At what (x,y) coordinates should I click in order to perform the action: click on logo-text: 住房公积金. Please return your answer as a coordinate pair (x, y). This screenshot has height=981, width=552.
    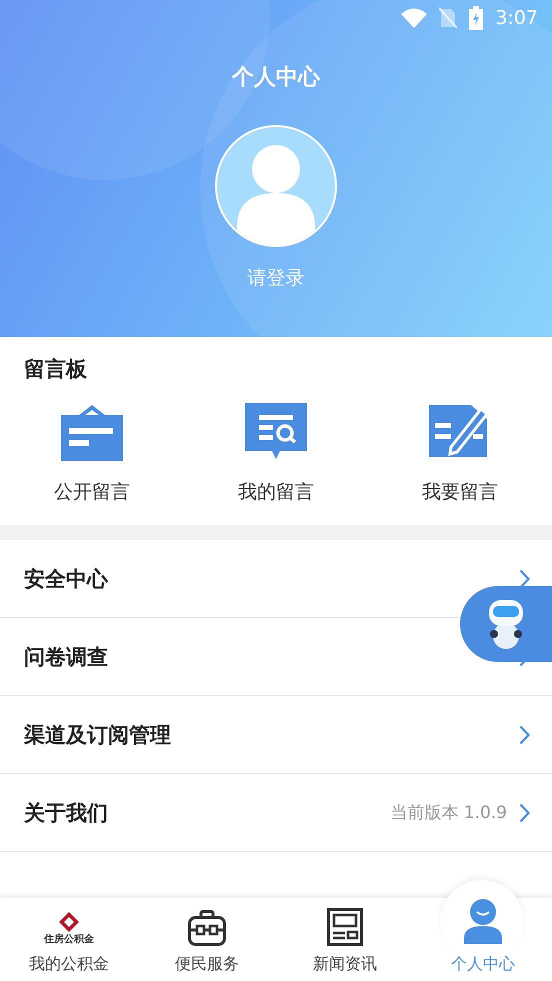
    Looking at the image, I should click on (69, 939).